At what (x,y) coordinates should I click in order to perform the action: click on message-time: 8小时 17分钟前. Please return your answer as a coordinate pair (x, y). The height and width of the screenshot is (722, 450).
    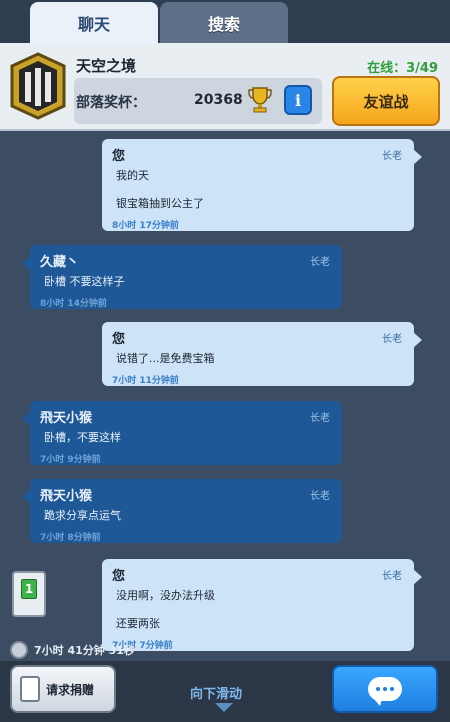
    Looking at the image, I should click on (145, 226).